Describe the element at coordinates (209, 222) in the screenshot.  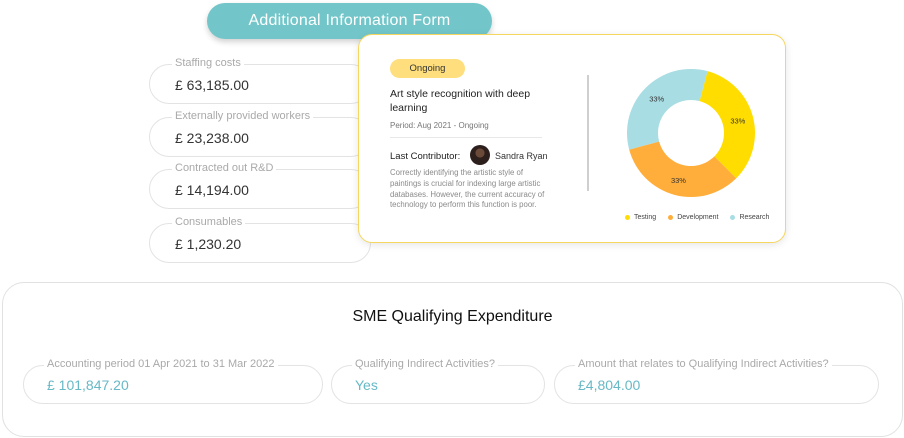
I see `consumables-label: Consumables` at that location.